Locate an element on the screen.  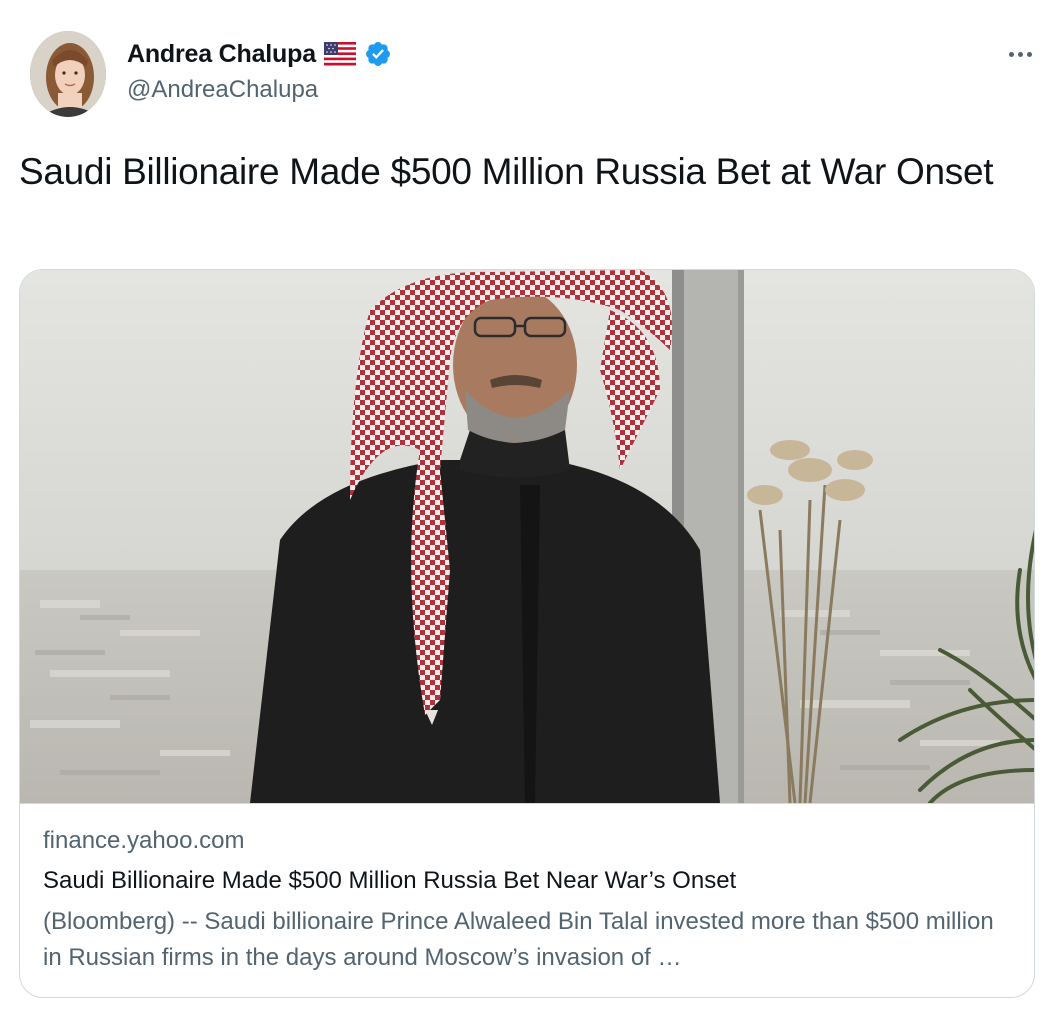
card-domain: finance.yahoo.com is located at coordinates (143, 841).